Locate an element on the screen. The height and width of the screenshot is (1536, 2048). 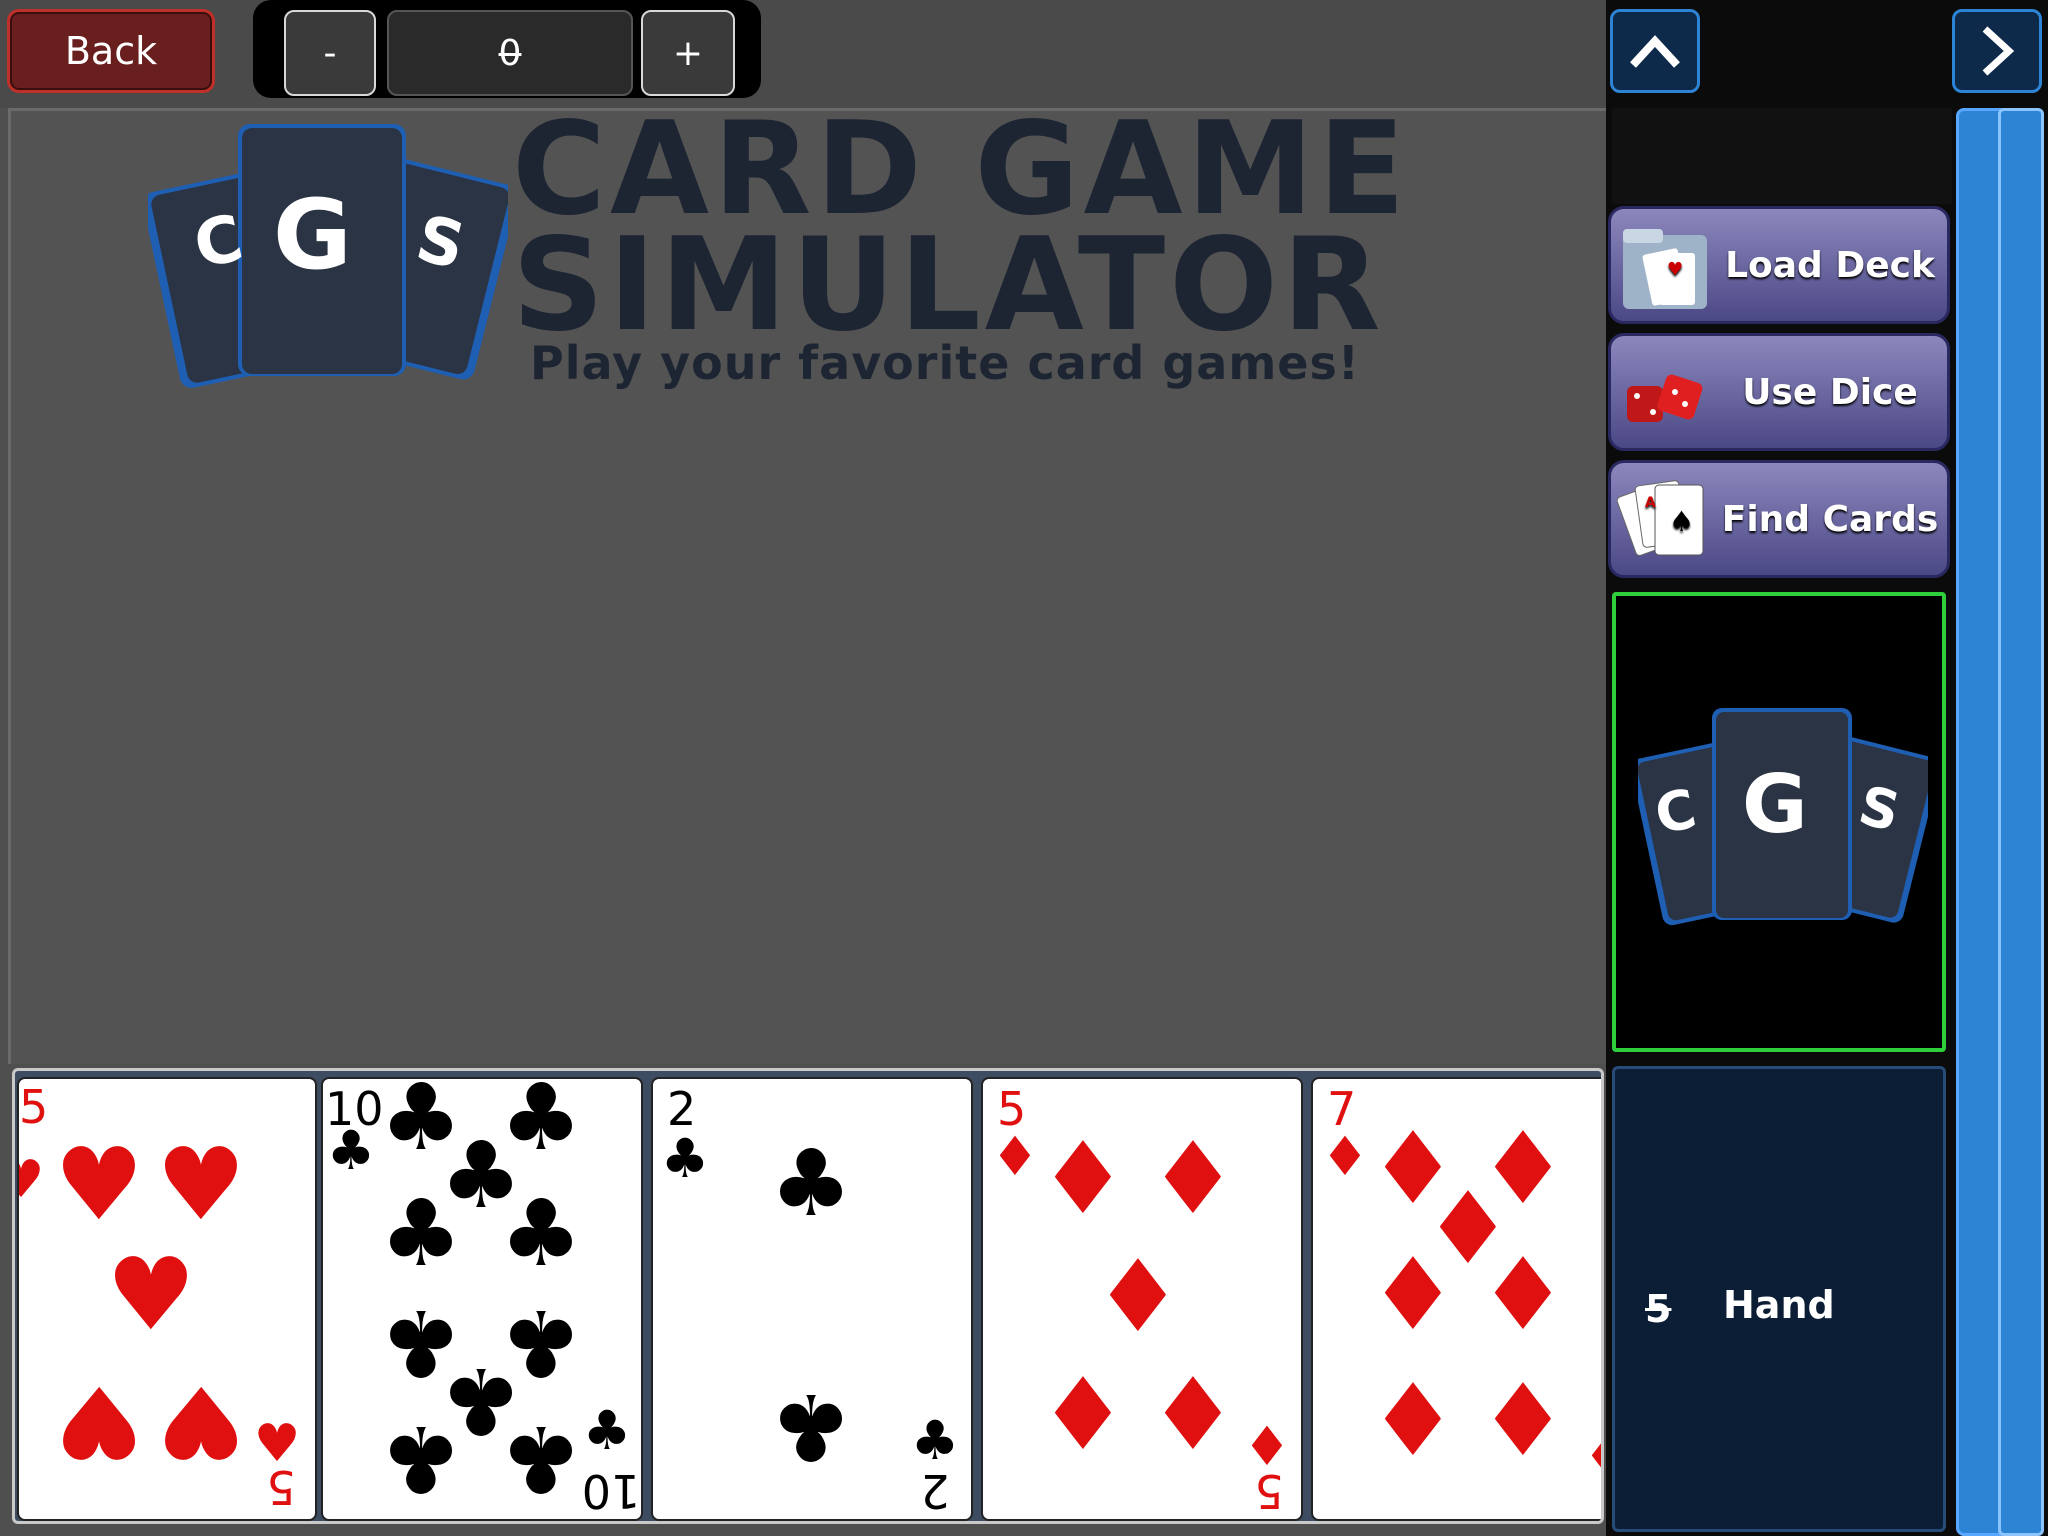
hand-count: 5 is located at coordinates (1658, 1309).